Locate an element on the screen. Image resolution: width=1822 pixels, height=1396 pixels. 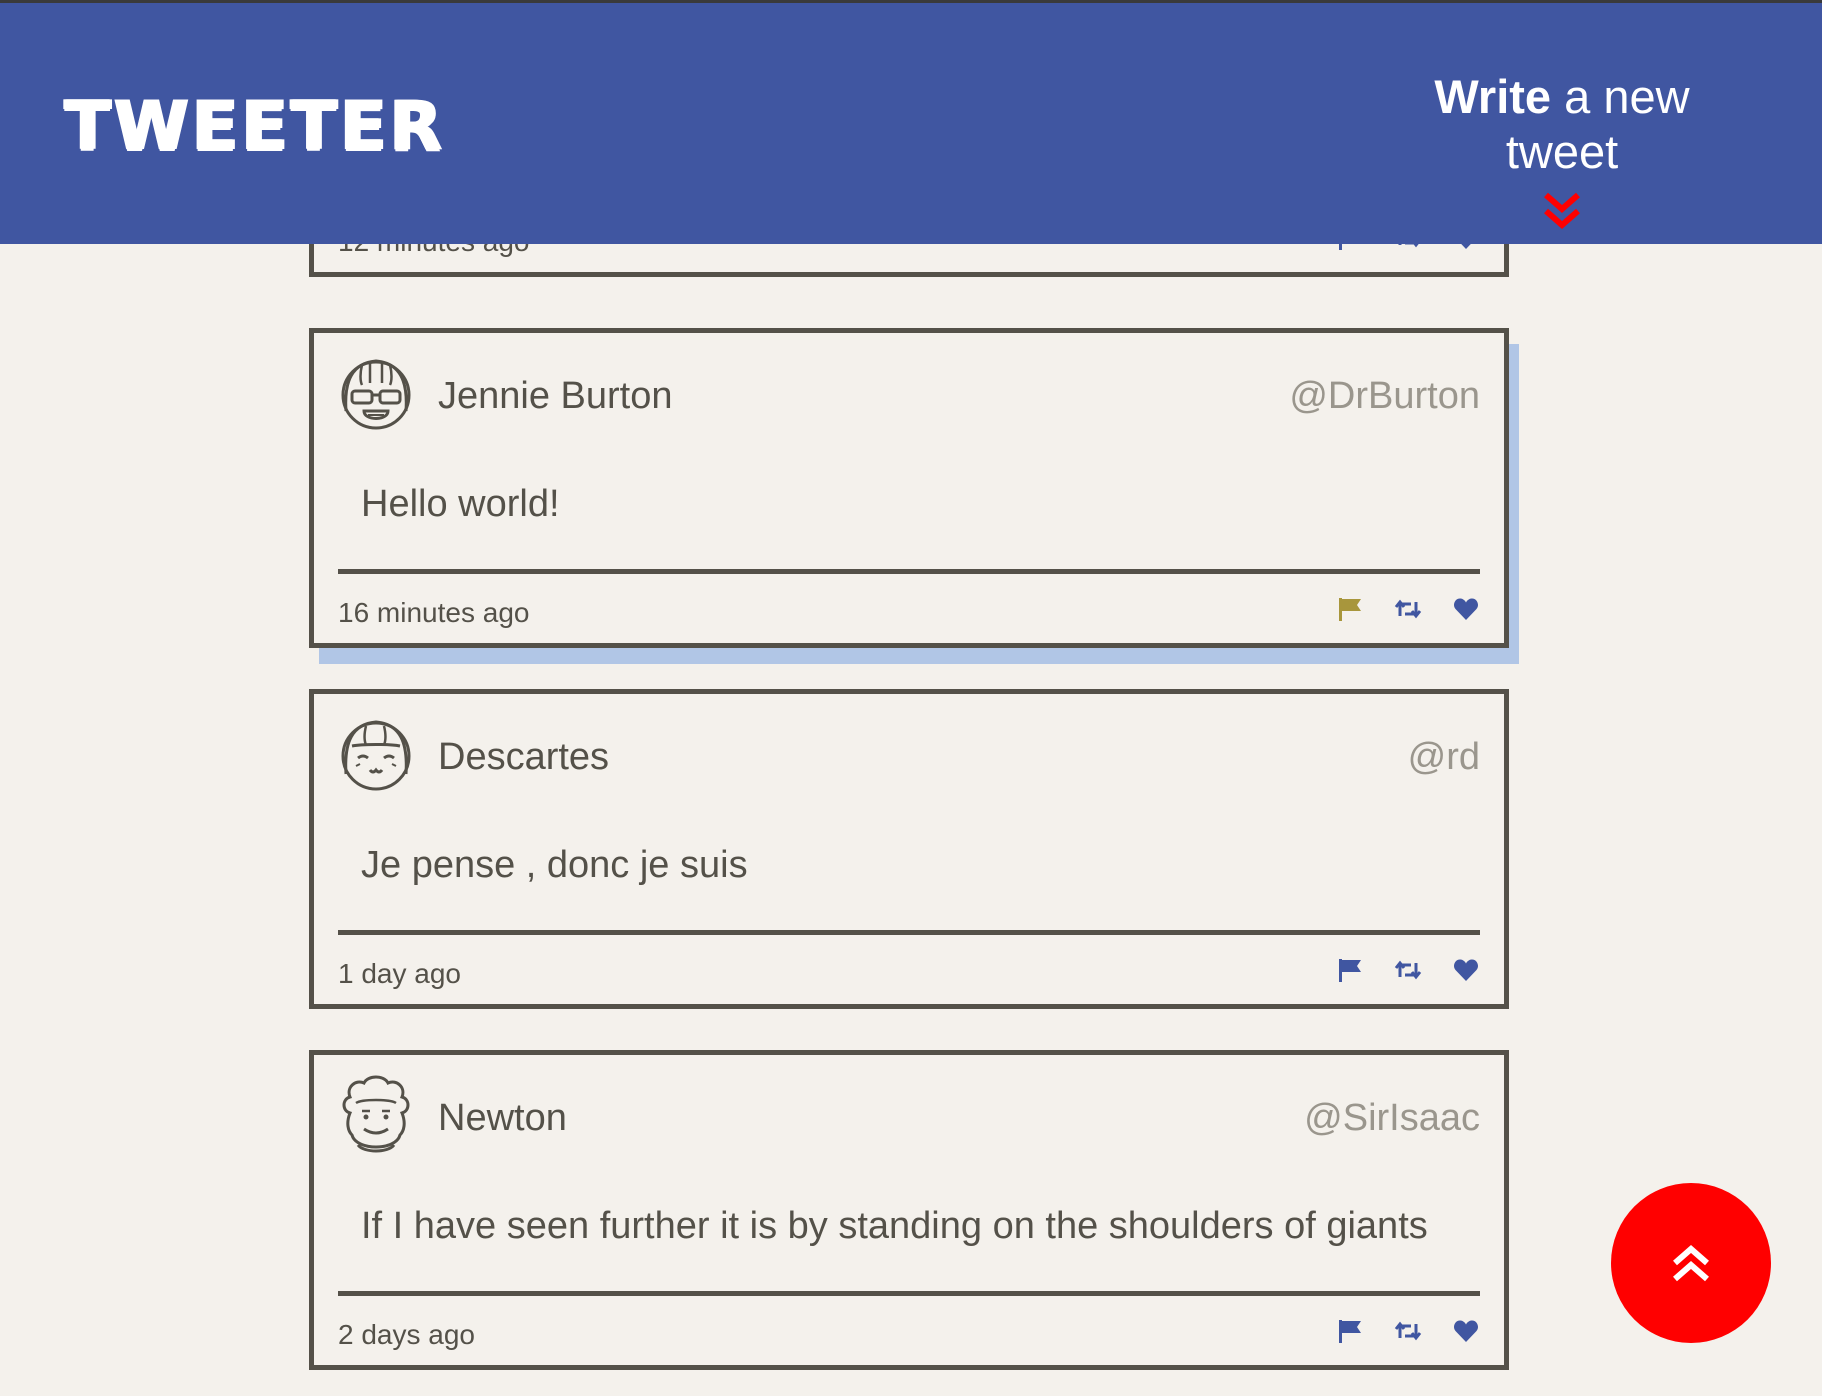
double-chevron-up-icon is located at coordinates (1691, 1263).